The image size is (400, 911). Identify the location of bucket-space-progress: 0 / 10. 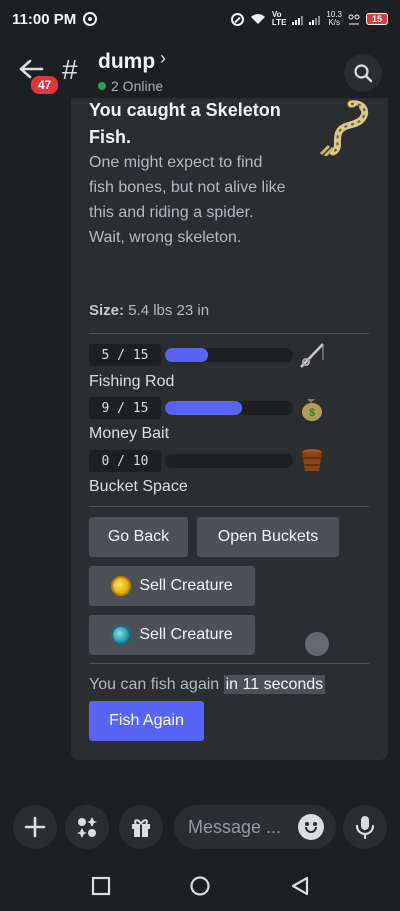
(209, 461).